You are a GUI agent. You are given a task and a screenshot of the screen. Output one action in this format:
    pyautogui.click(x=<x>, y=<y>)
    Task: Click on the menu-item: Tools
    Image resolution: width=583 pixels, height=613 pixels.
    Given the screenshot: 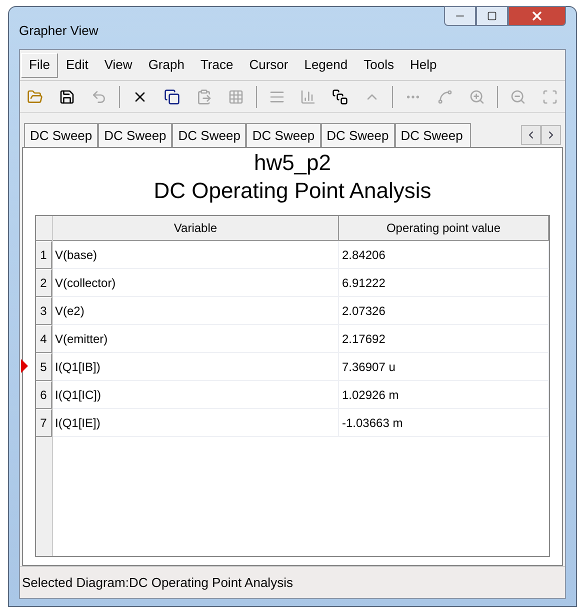 What is the action you would take?
    pyautogui.click(x=379, y=65)
    